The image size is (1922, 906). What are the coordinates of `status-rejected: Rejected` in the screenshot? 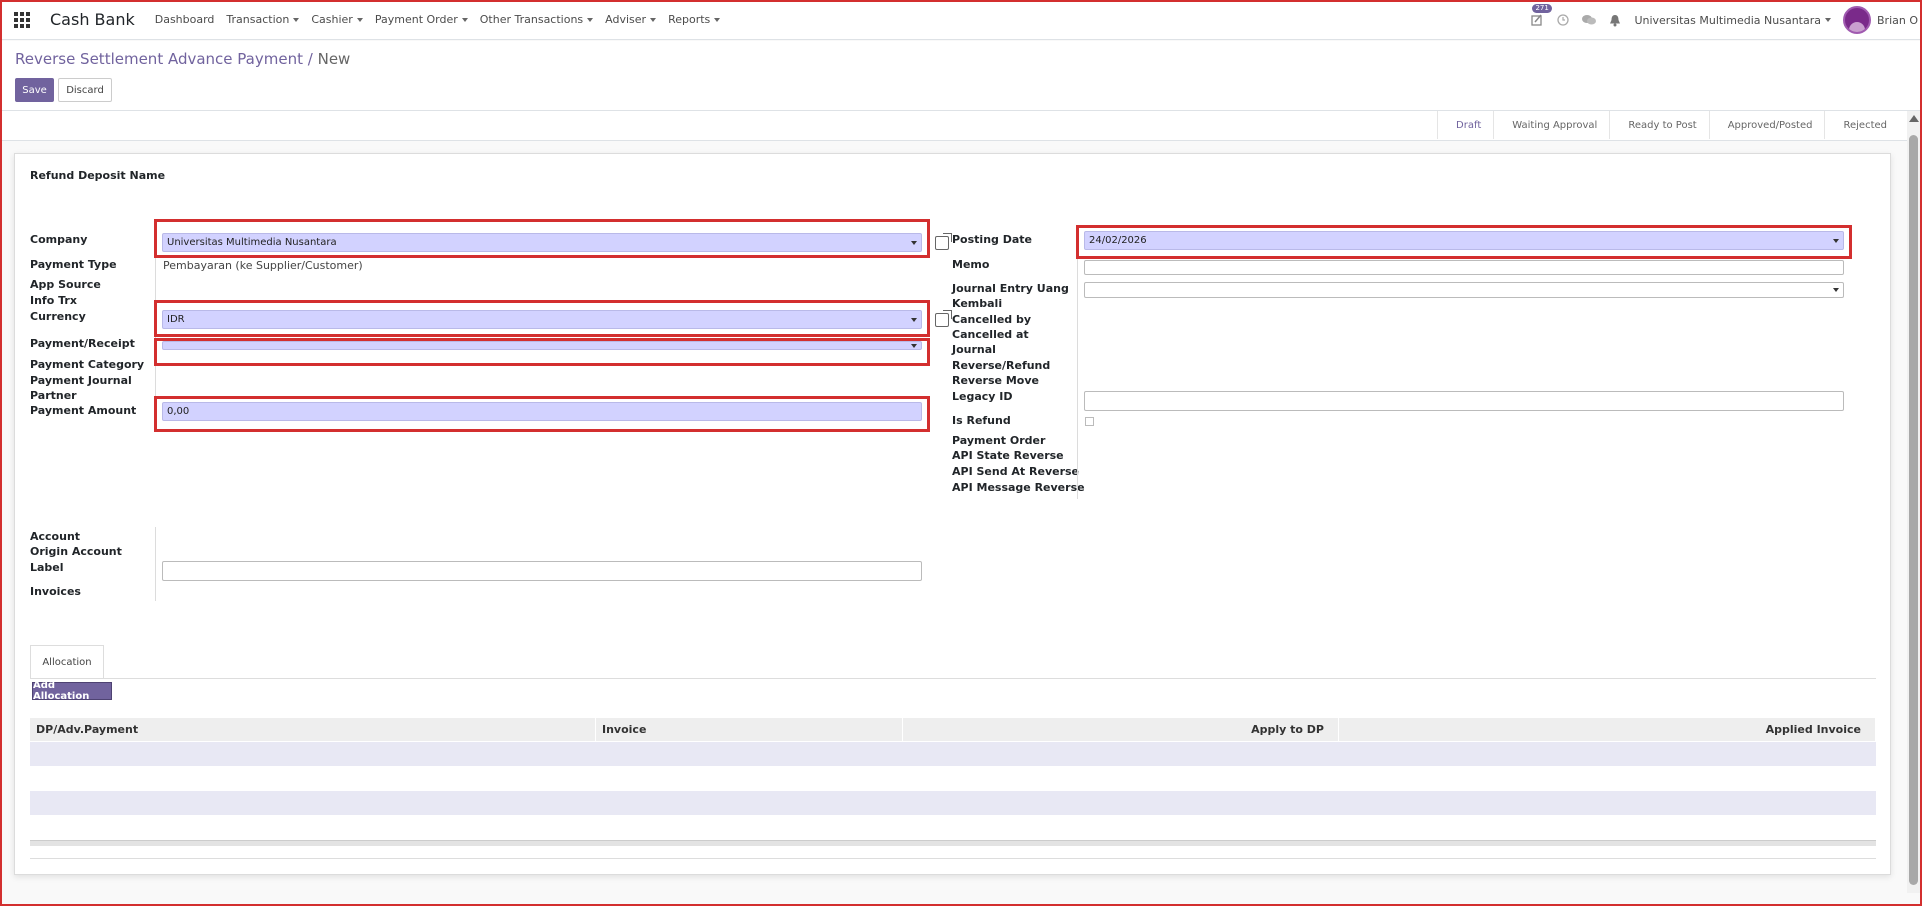 It's located at (1861, 125).